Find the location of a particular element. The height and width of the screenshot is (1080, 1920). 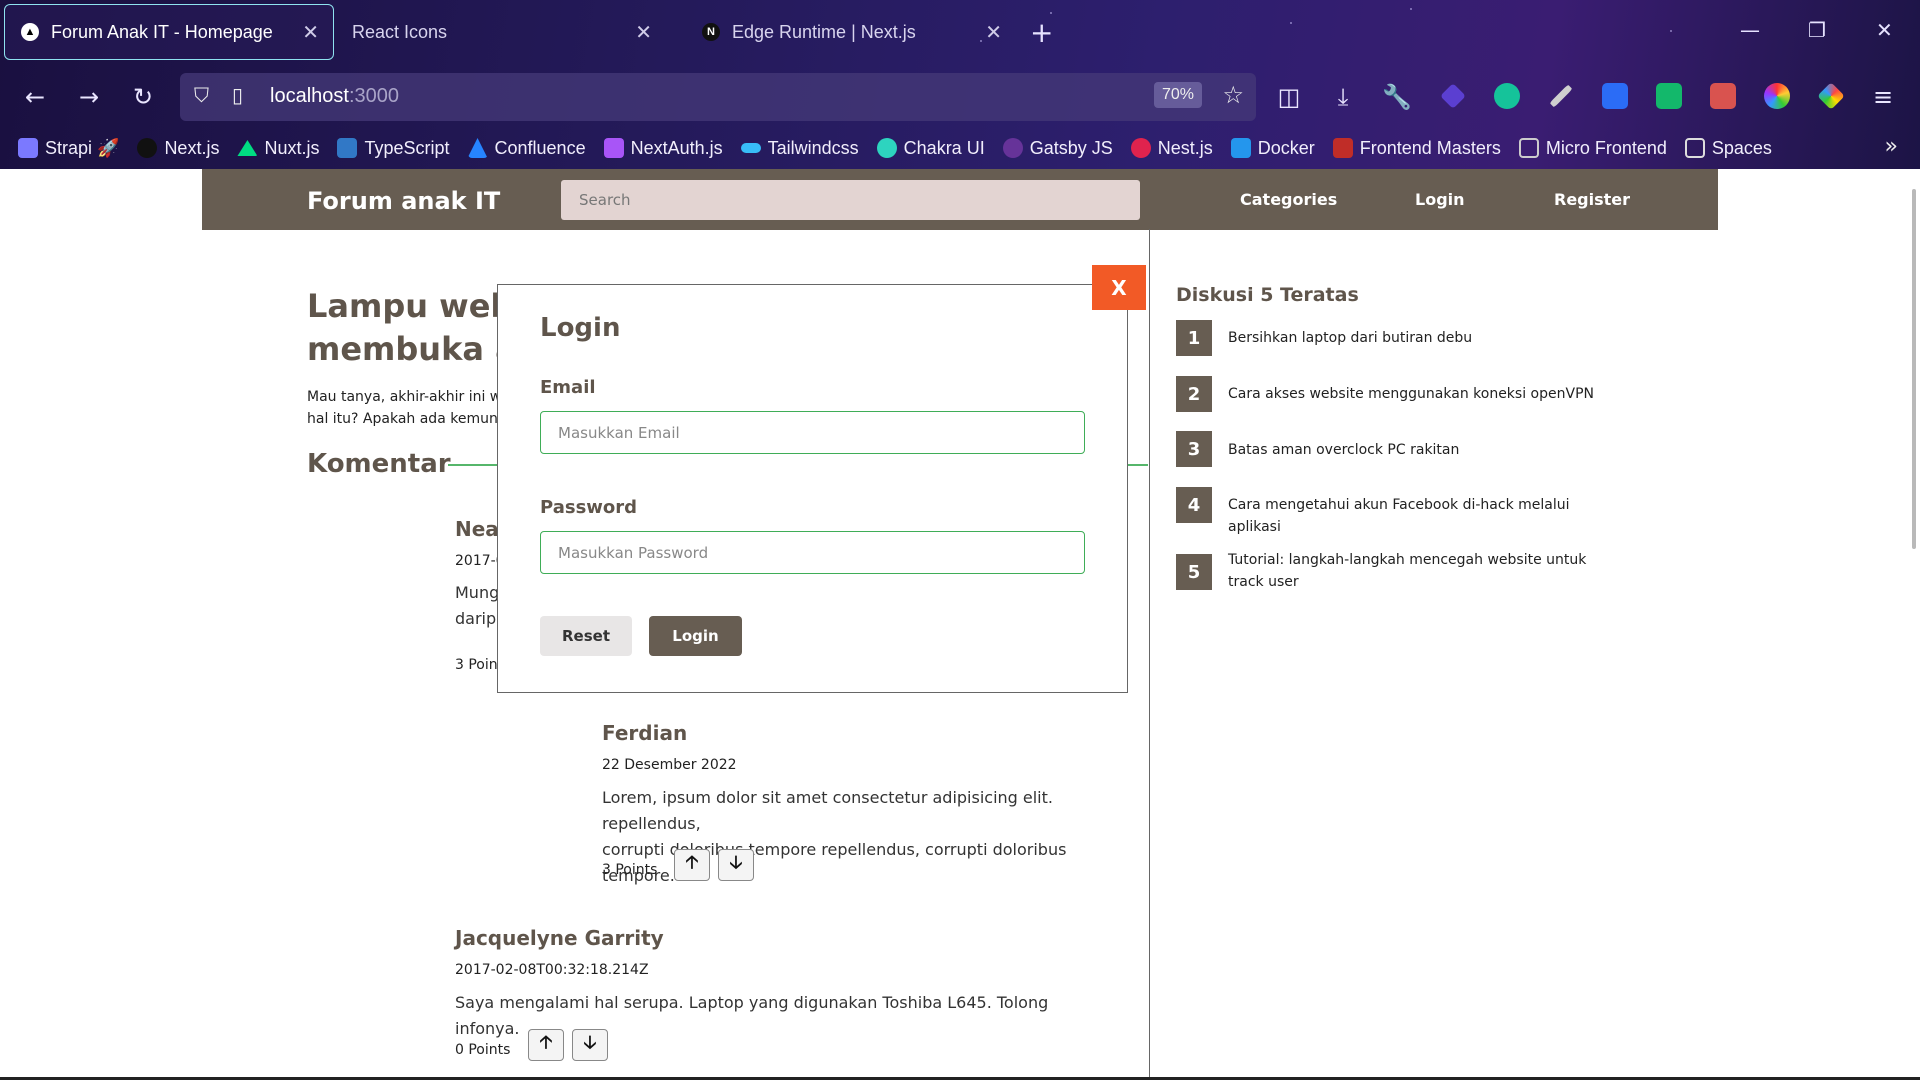

bookmark-confluence: Confluence is located at coordinates (526, 148).